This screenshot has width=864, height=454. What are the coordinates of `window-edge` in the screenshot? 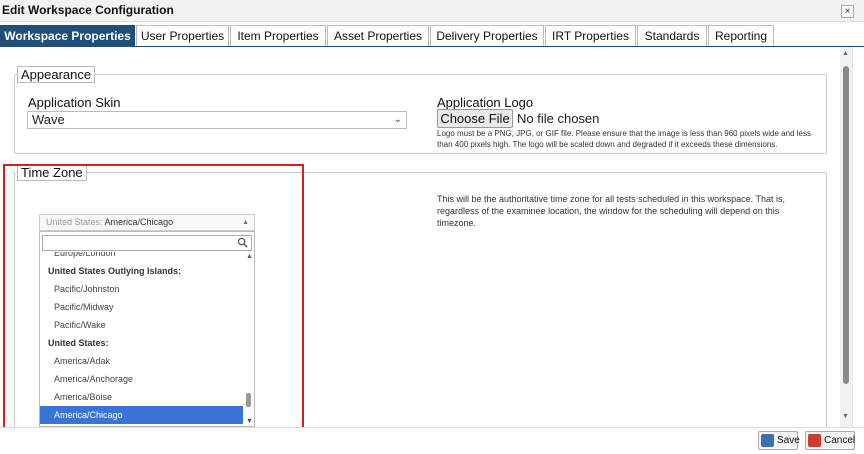 It's located at (858, 237).